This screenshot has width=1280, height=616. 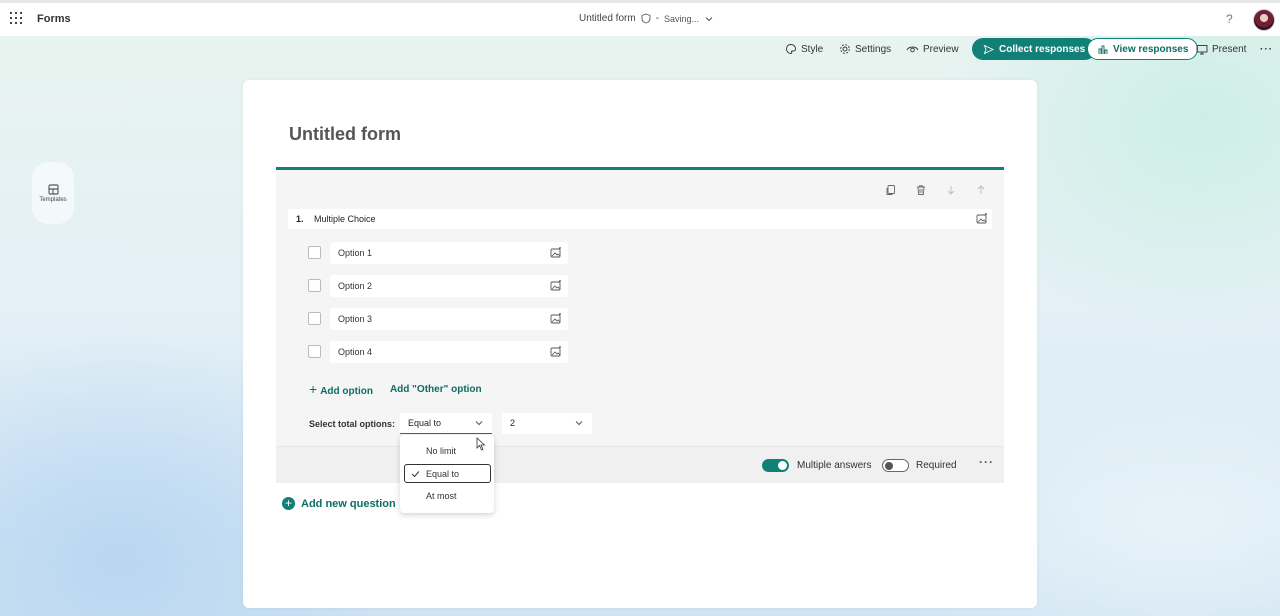 I want to click on form-title: Untitled form, so click(x=345, y=134).